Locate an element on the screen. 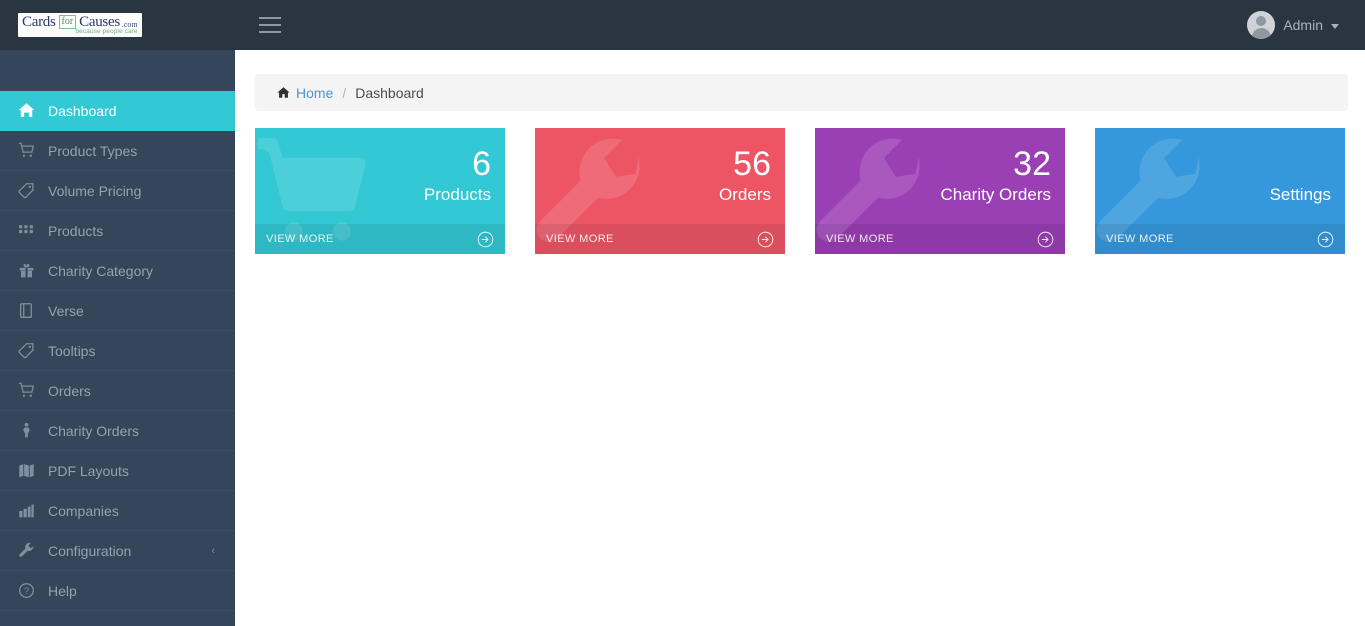 The image size is (1365, 626). stat-card-orders: 56 Orders VIEW MORE is located at coordinates (660, 191).